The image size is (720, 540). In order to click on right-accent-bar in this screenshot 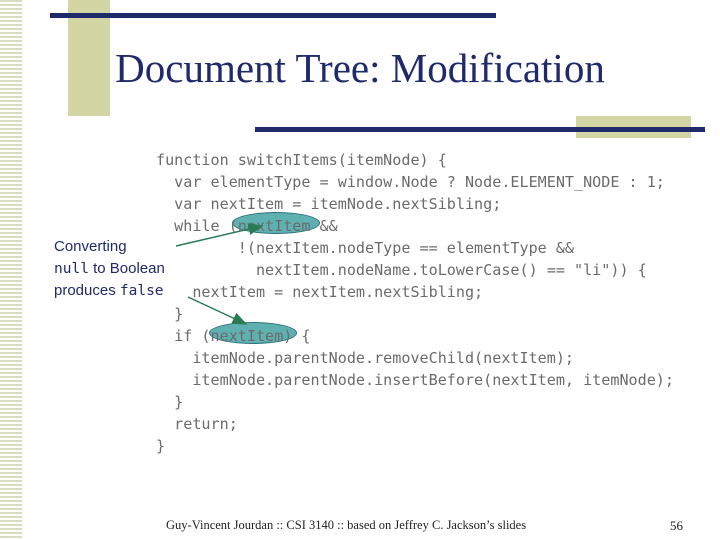, I will do `click(480, 129)`.